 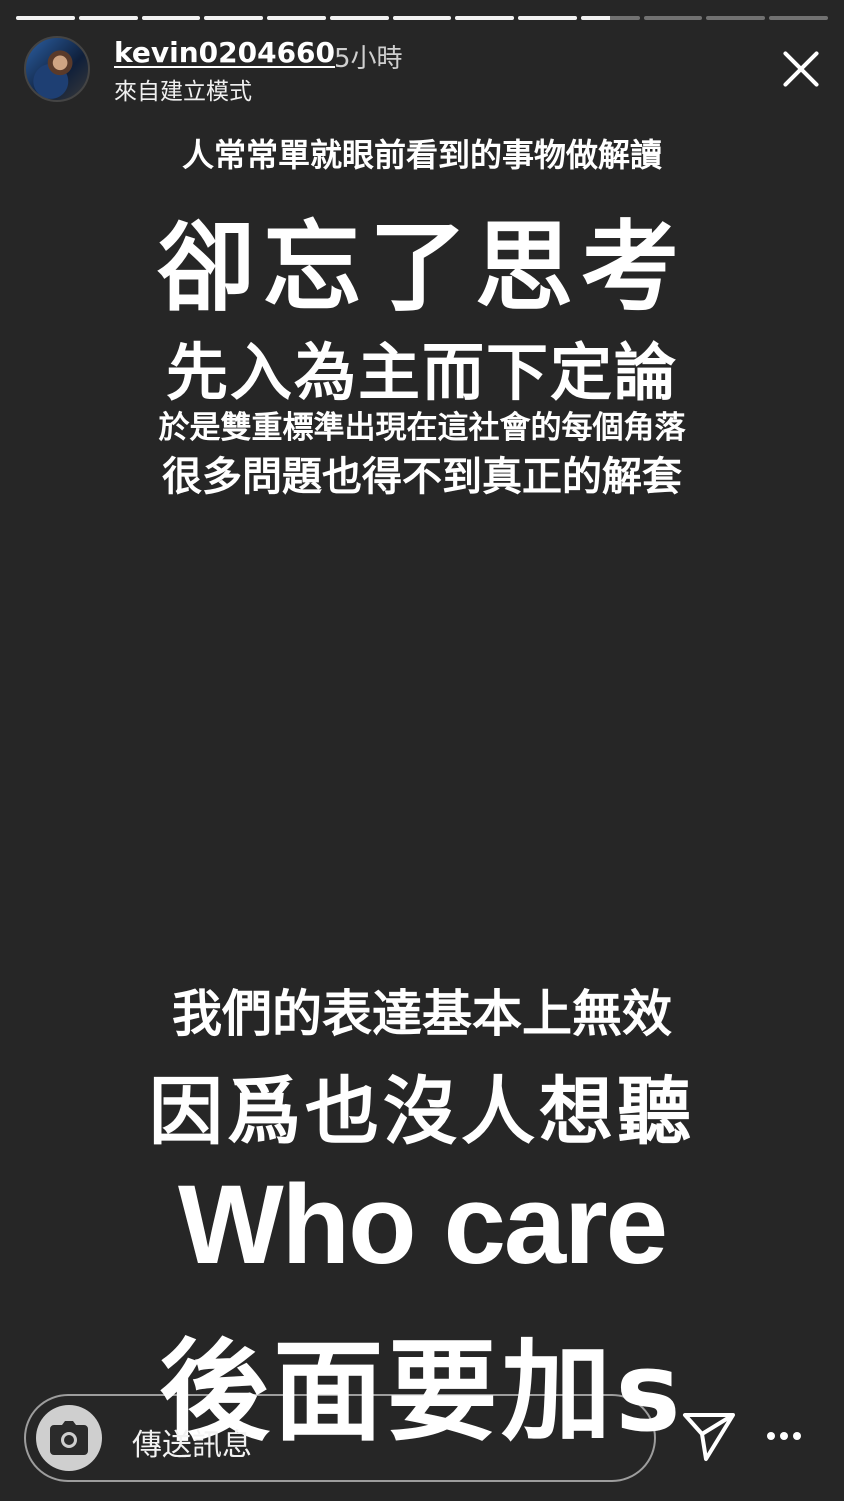 I want to click on story-progress-bar, so click(x=422, y=18).